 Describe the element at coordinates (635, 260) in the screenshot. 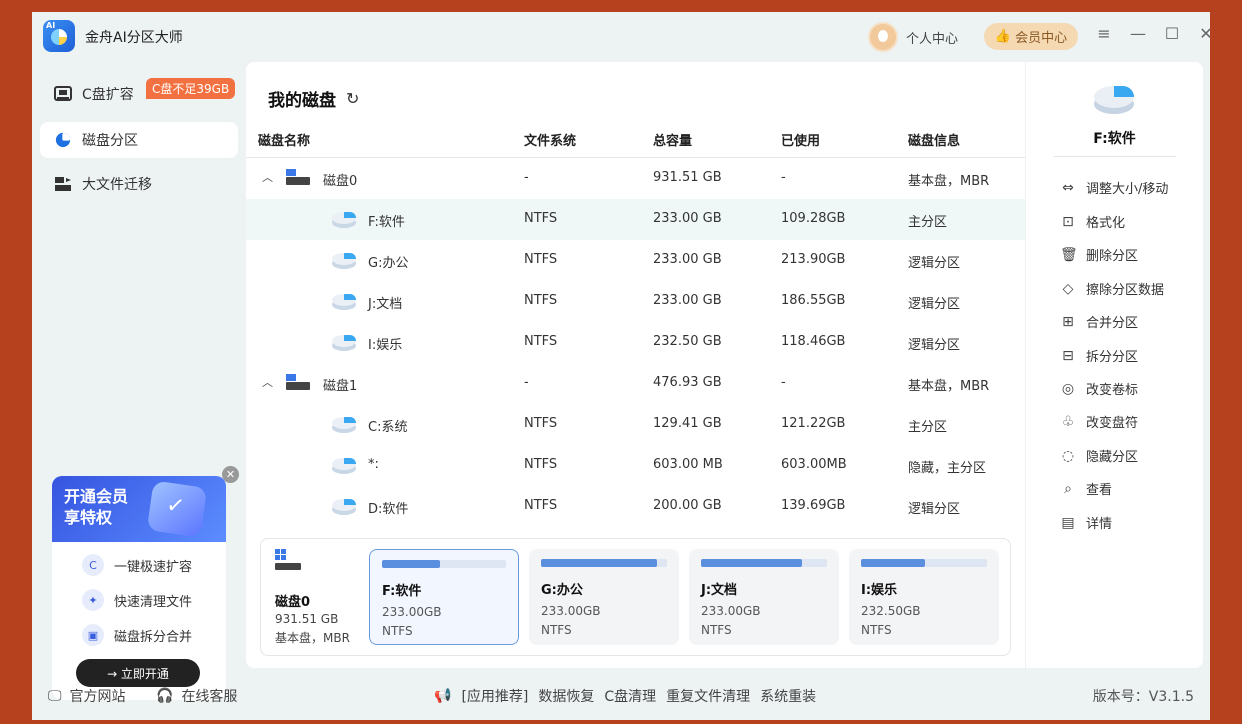

I see `table-row-partition: G:办公 NTFS 233.00 GB 213.90GB 逻辑分区` at that location.